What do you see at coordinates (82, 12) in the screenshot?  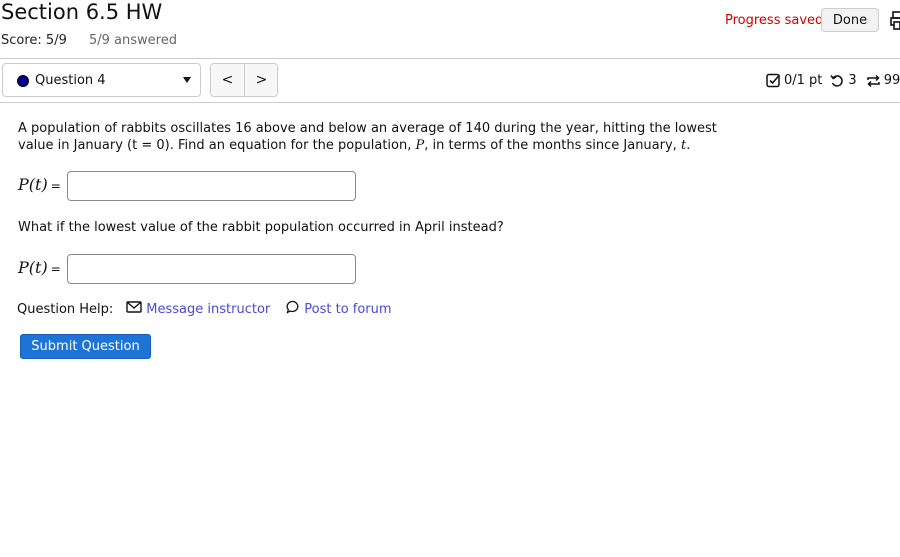 I see `page-title: Section 6.5 HW` at bounding box center [82, 12].